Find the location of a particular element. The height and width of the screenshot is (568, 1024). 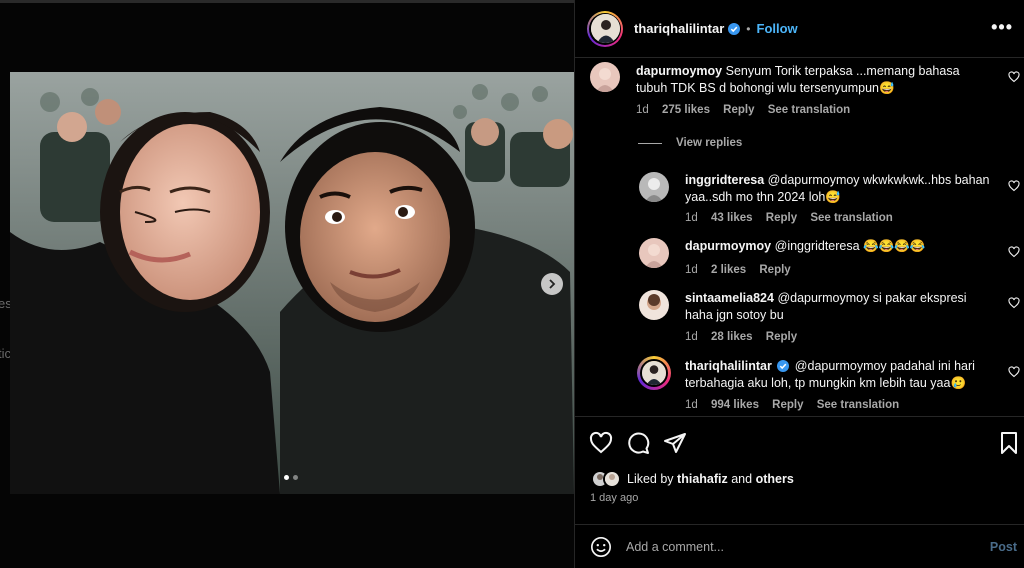

reply-username: dapurmoymoy is located at coordinates (728, 246).